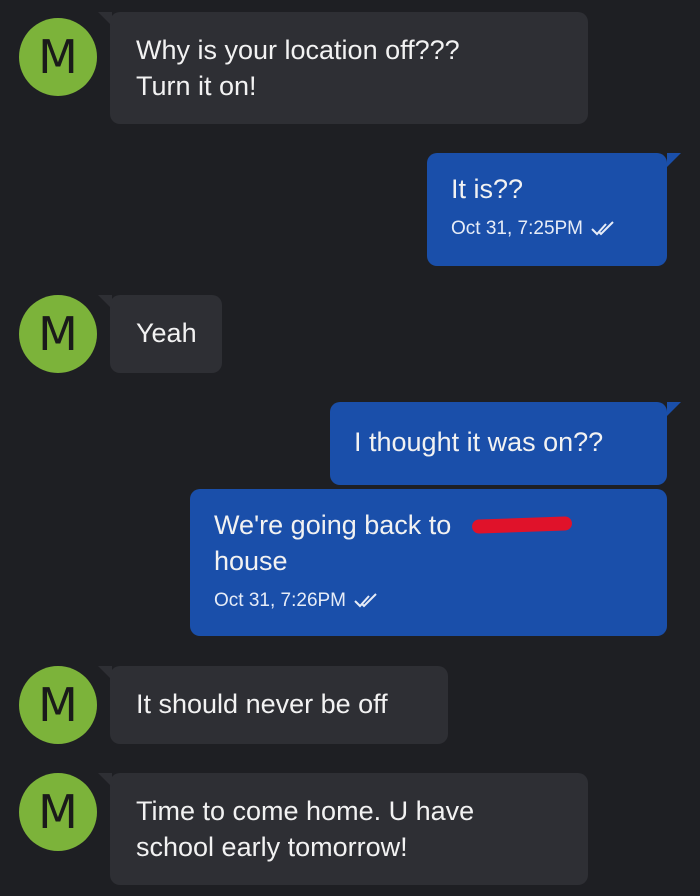 This screenshot has width=700, height=896. What do you see at coordinates (298, 50) in the screenshot?
I see `message-text: Why is your location off???` at bounding box center [298, 50].